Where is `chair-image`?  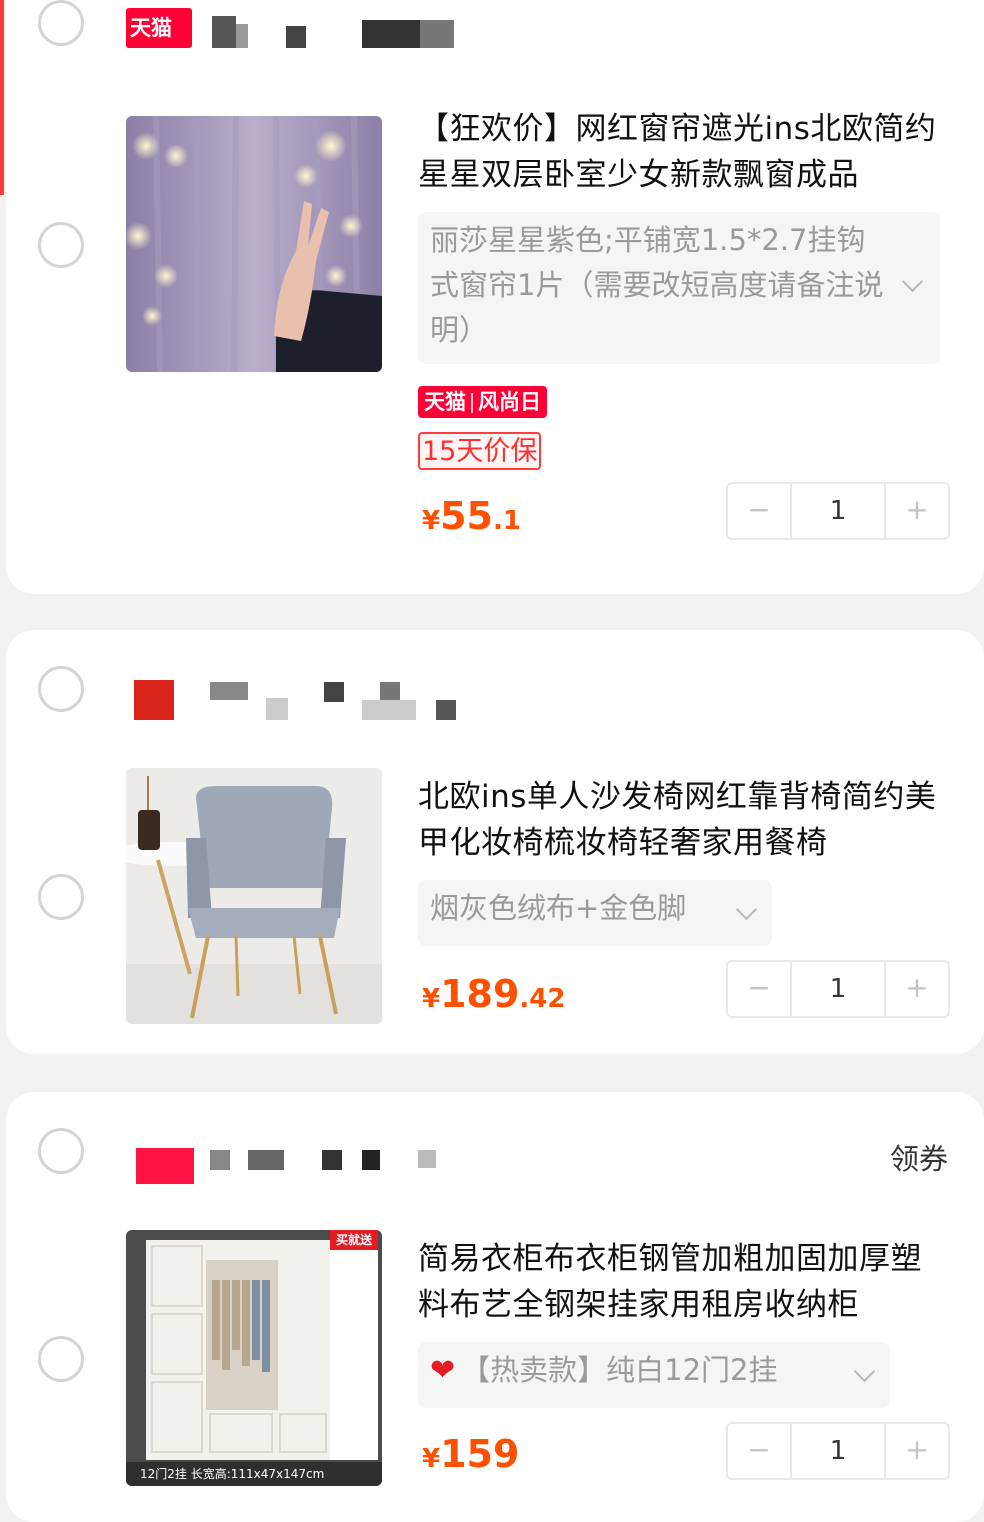
chair-image is located at coordinates (254, 896).